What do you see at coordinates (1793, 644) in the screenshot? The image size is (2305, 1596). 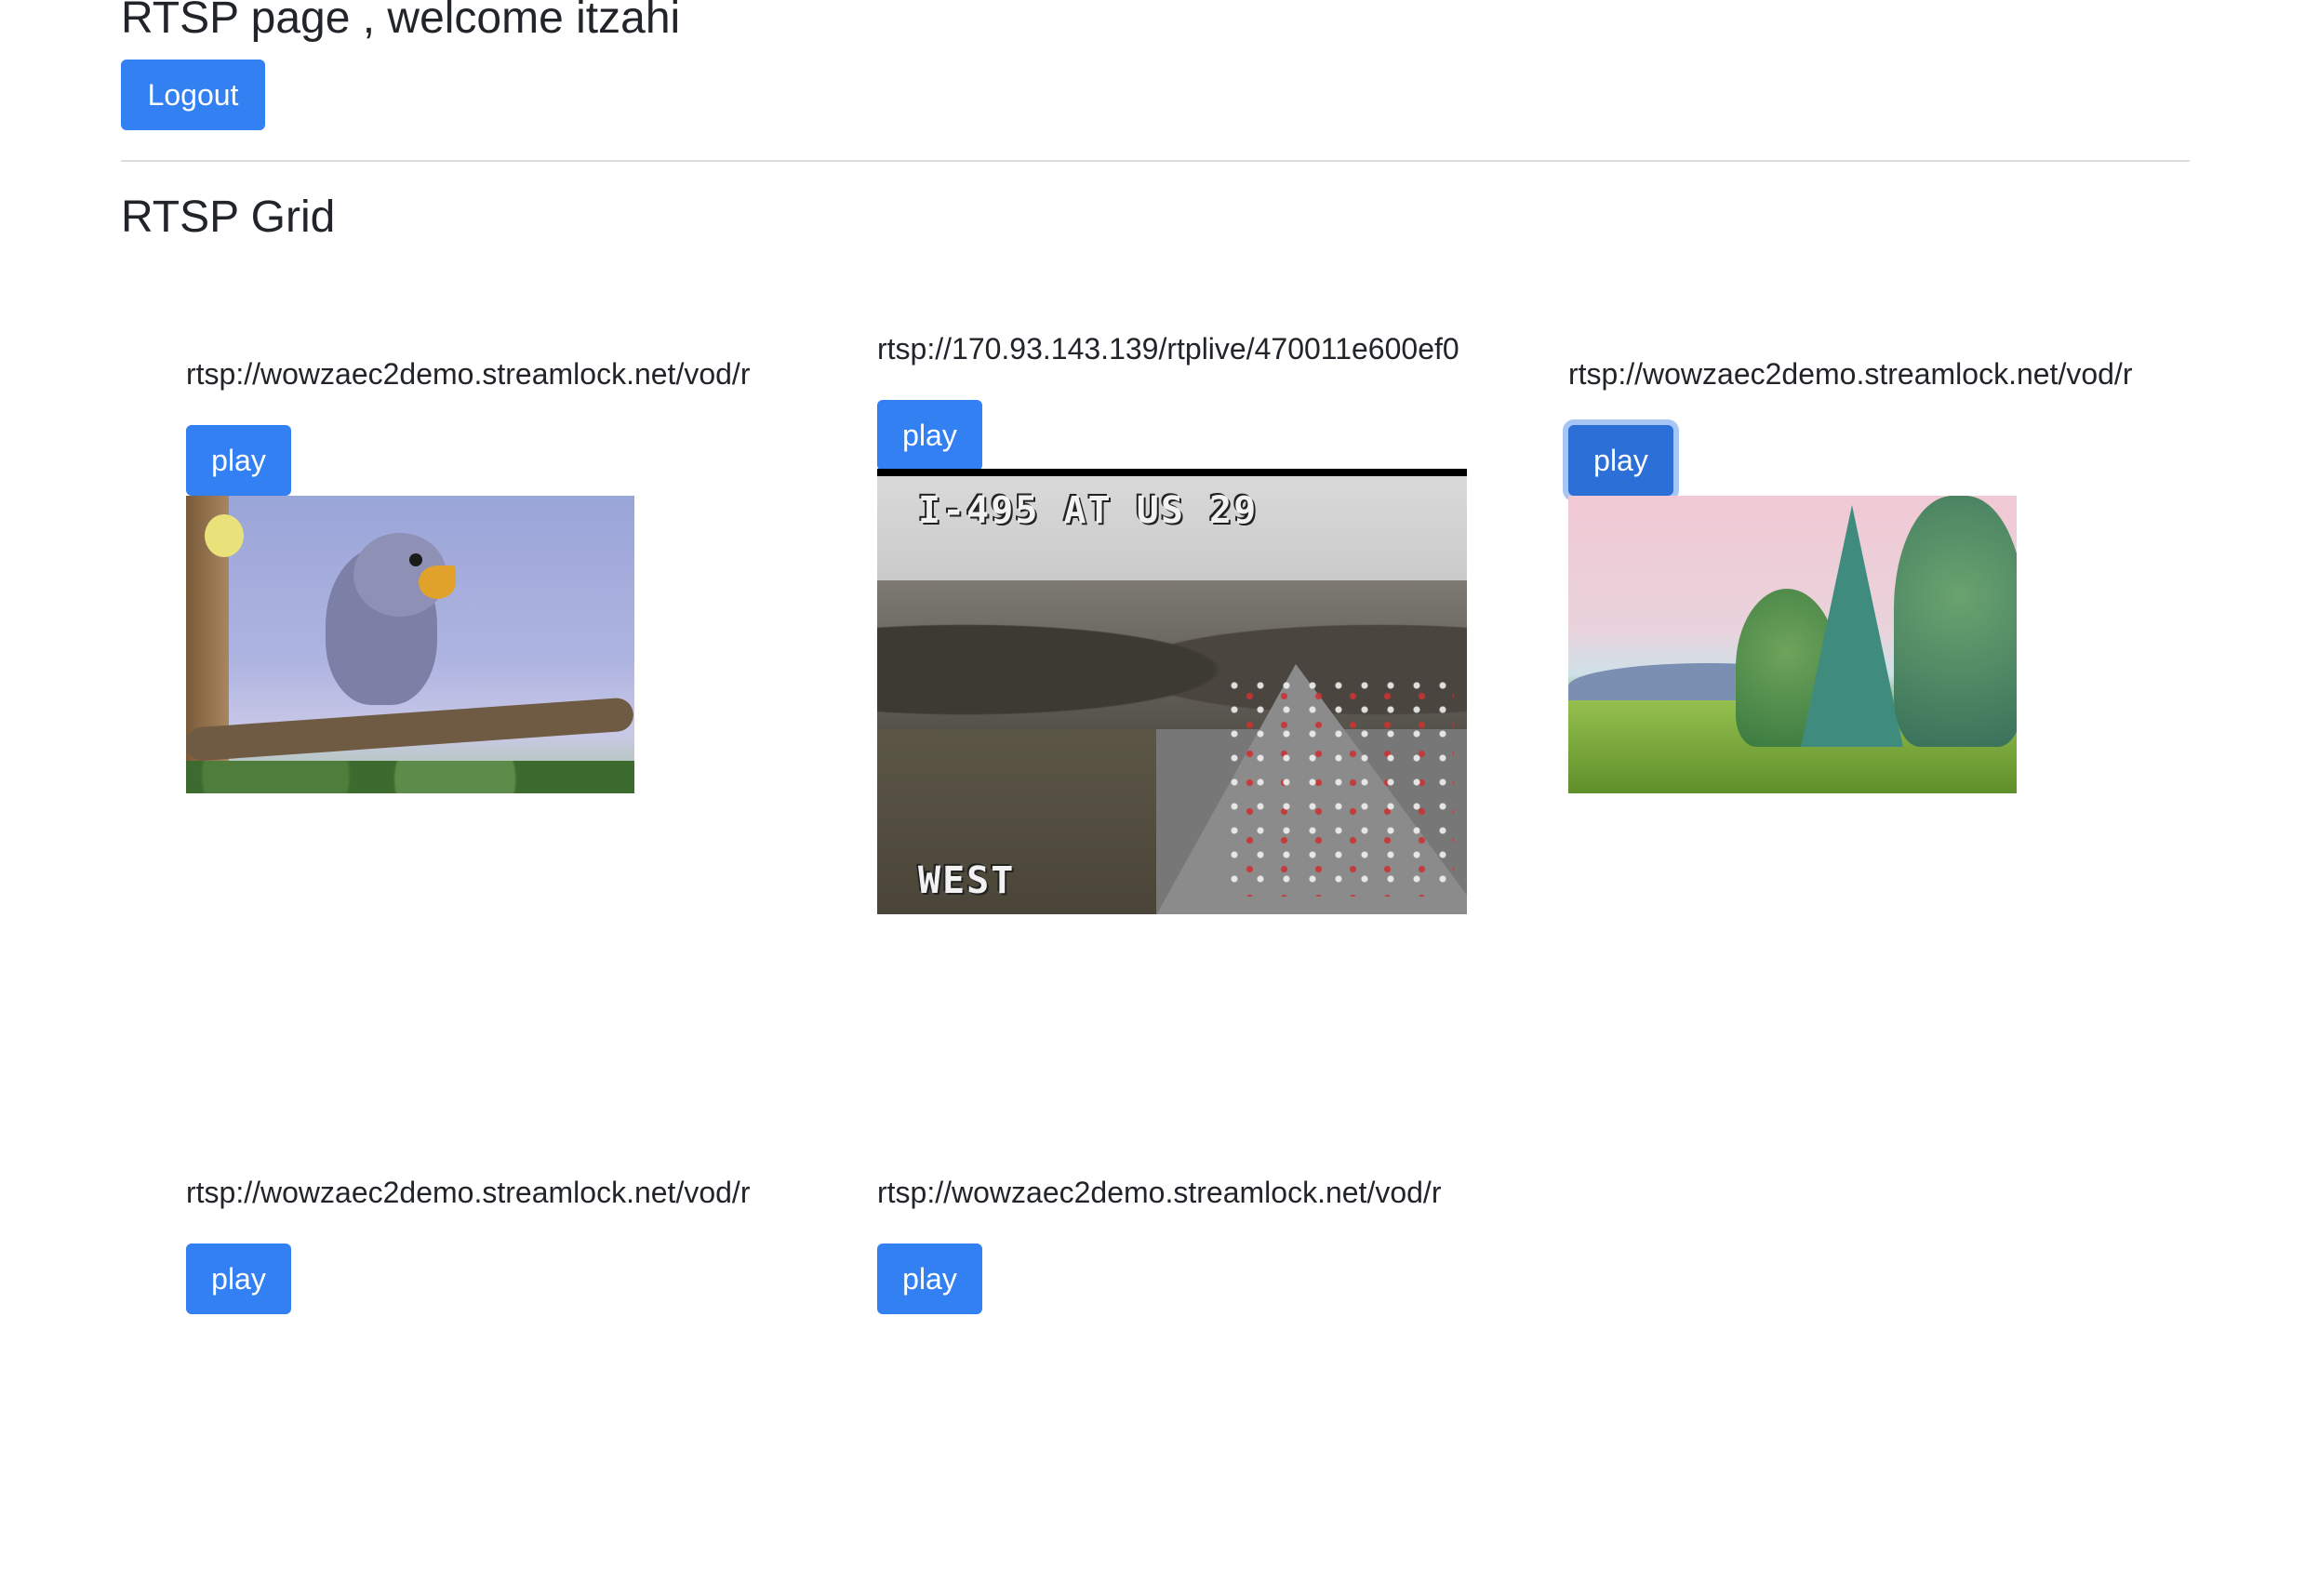 I see `video-frame-meadow` at bounding box center [1793, 644].